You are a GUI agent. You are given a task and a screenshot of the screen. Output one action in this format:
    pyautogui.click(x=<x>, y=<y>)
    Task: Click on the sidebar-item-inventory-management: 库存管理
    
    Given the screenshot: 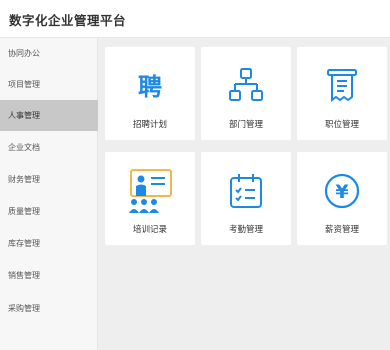 What is the action you would take?
    pyautogui.click(x=49, y=243)
    